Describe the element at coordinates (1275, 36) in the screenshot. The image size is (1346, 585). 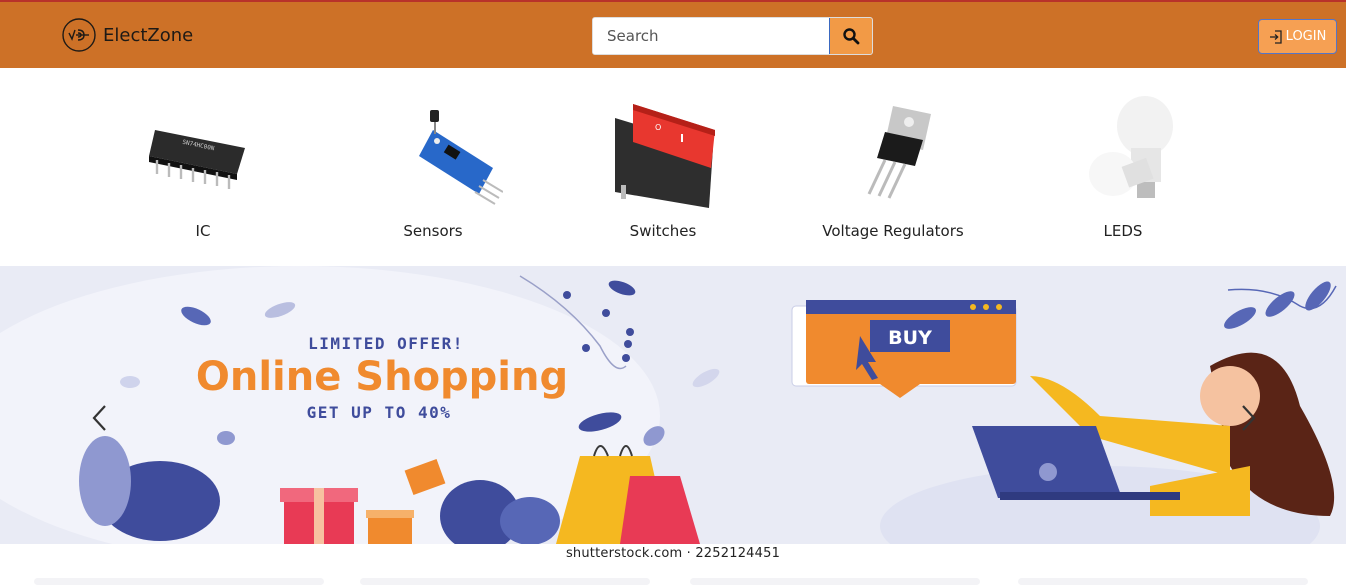
I see `sign-in-icon` at that location.